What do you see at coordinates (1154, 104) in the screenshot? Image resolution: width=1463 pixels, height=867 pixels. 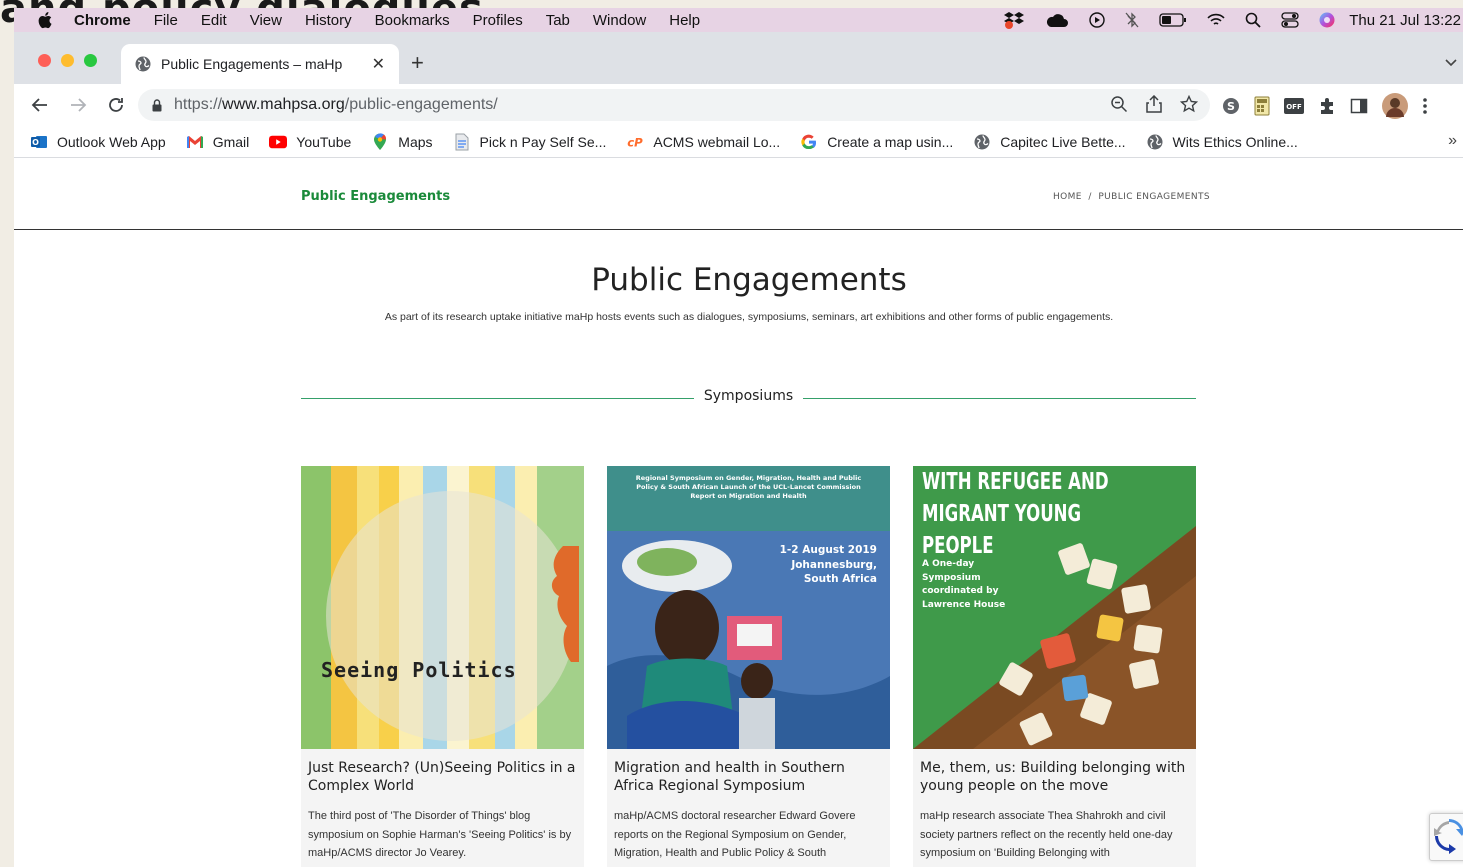 I see `share-icon` at bounding box center [1154, 104].